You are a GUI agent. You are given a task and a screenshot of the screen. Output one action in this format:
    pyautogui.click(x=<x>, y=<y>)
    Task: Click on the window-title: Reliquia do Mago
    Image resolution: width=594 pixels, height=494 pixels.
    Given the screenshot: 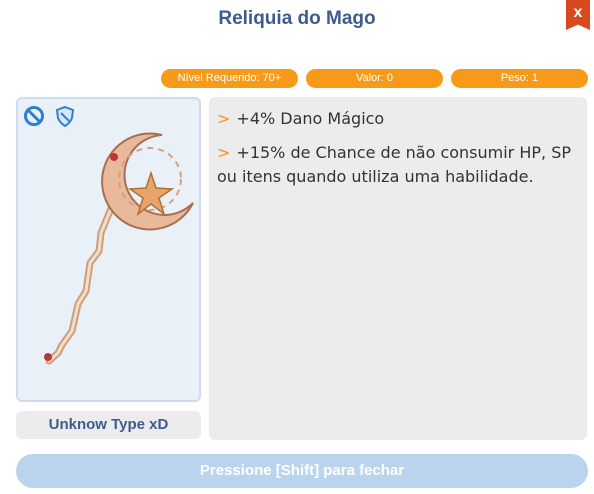 What is the action you would take?
    pyautogui.click(x=297, y=18)
    